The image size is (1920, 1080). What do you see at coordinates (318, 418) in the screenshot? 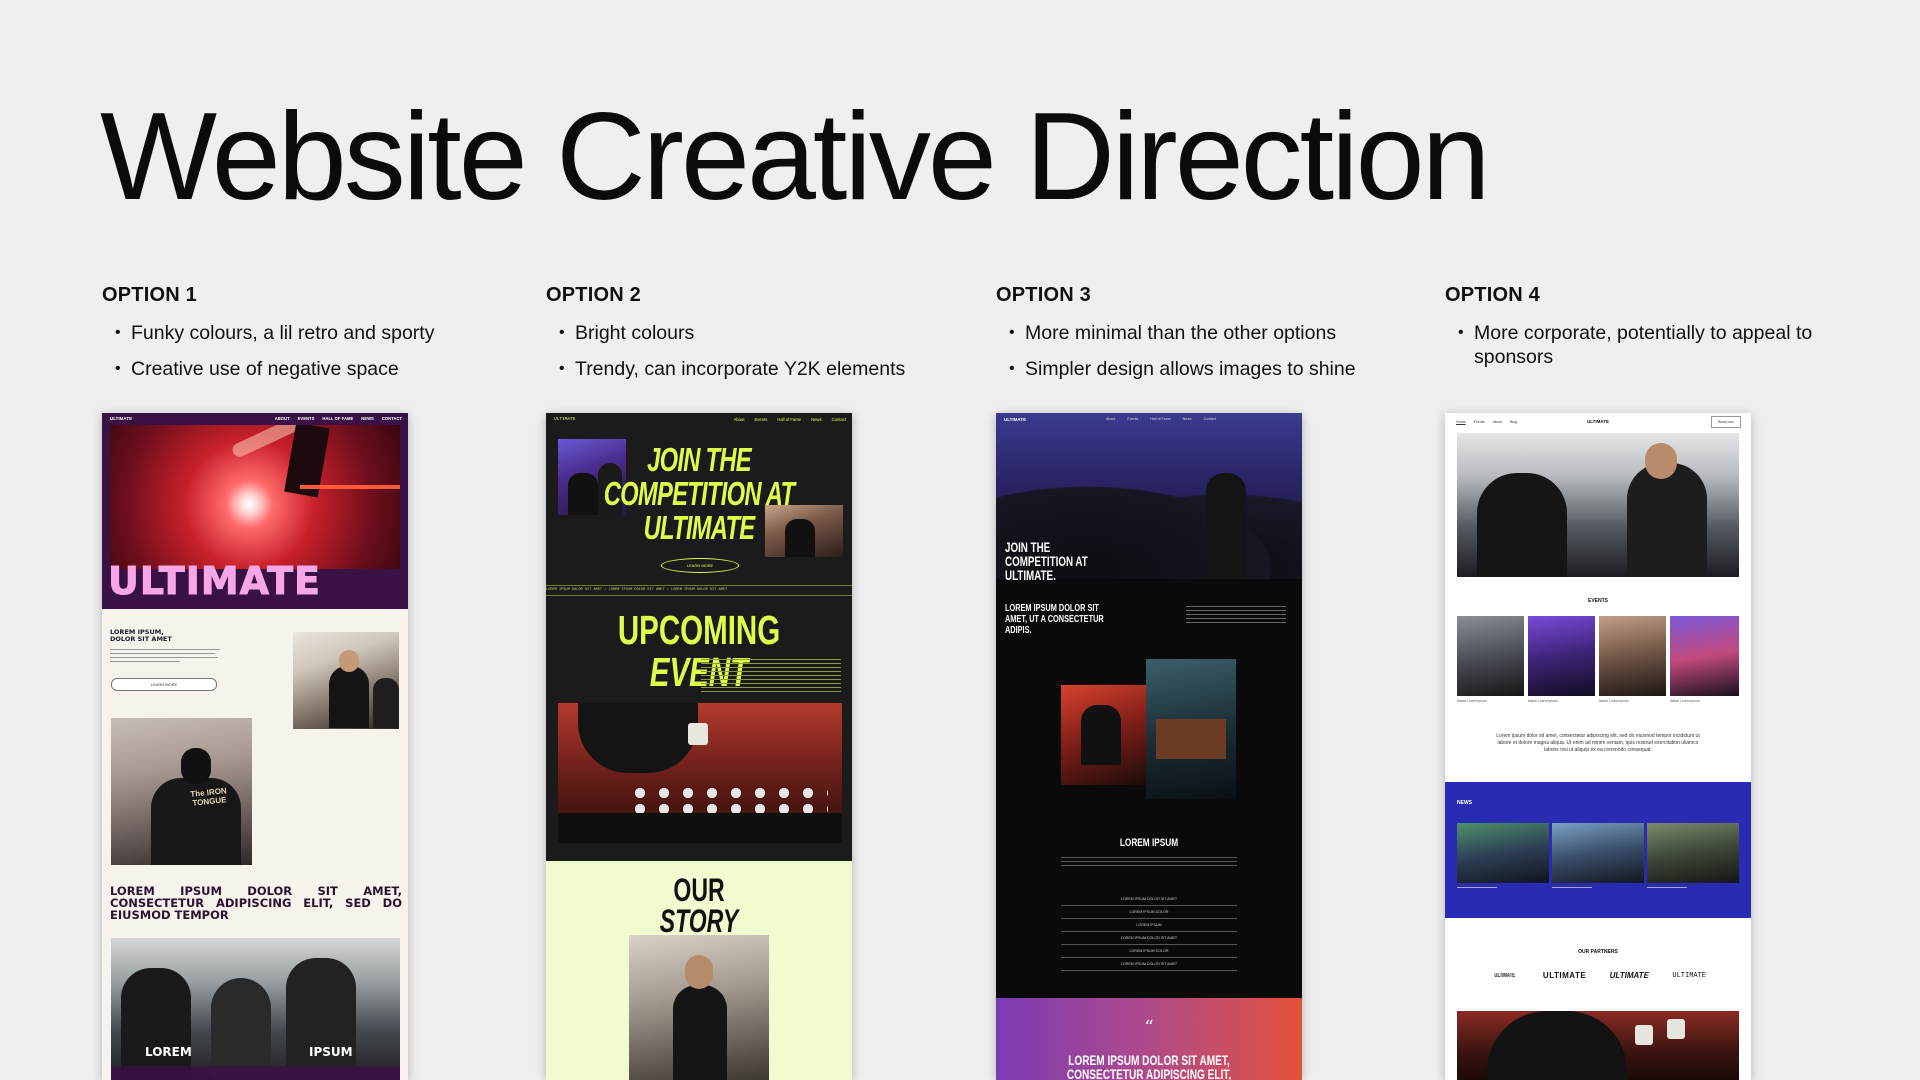
I see `mockup-nav: ABOUT EVENTS HALL OF FAME NEWS CONTACT` at bounding box center [318, 418].